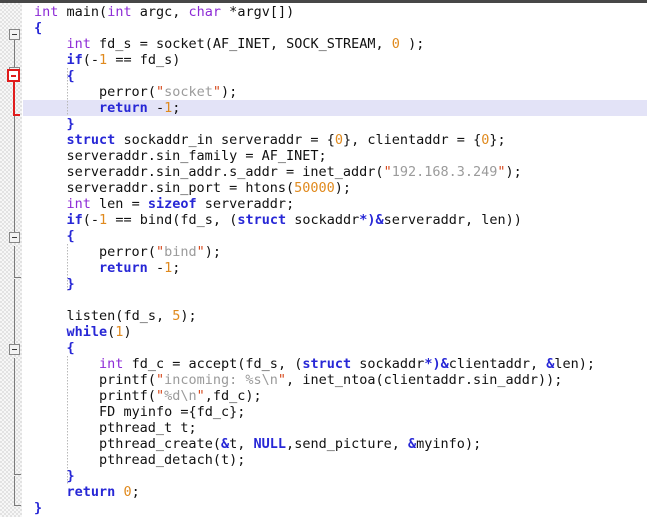 Image resolution: width=647 pixels, height=517 pixels. What do you see at coordinates (335, 428) in the screenshot?
I see `code-line: pthread_t t;` at bounding box center [335, 428].